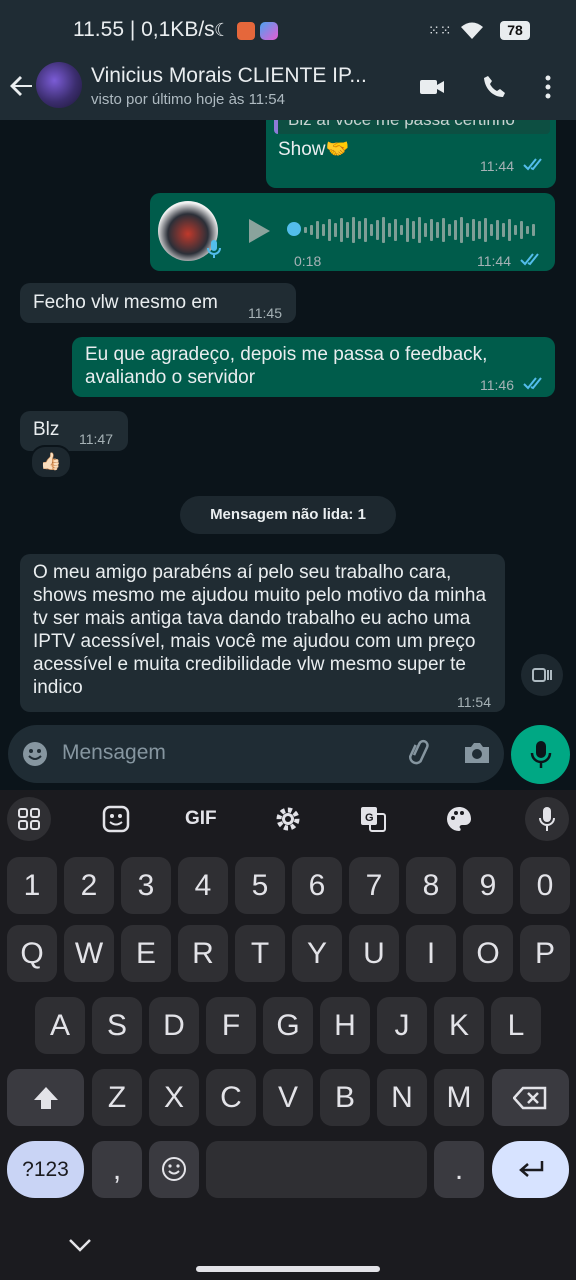 The width and height of the screenshot is (576, 1280). What do you see at coordinates (231, 1097) in the screenshot?
I see `key-c: C` at bounding box center [231, 1097].